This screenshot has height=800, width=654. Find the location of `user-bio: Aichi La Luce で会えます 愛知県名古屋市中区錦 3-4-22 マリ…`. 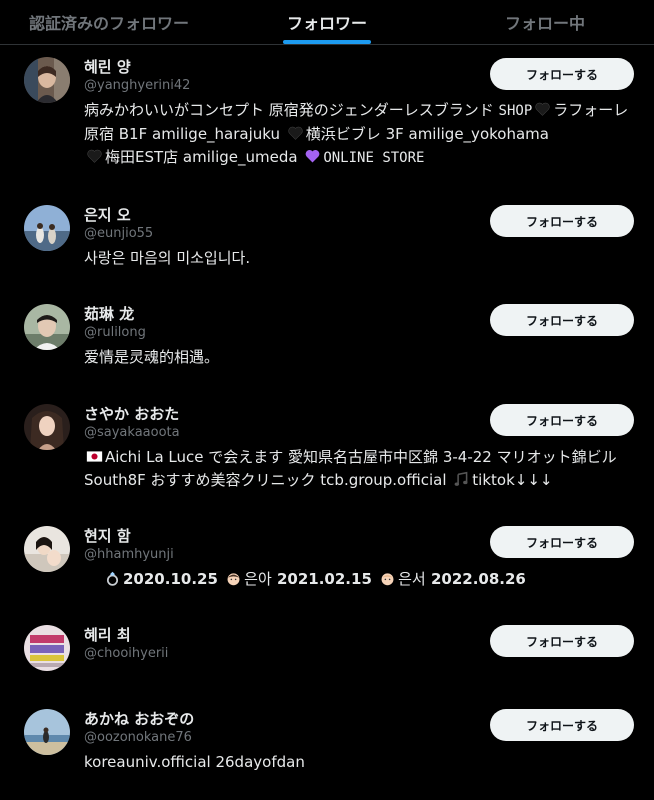

user-bio: Aichi La Luce で会えます 愛知県名古屋市中区錦 3-4-22 マリ… is located at coordinates (358, 469).